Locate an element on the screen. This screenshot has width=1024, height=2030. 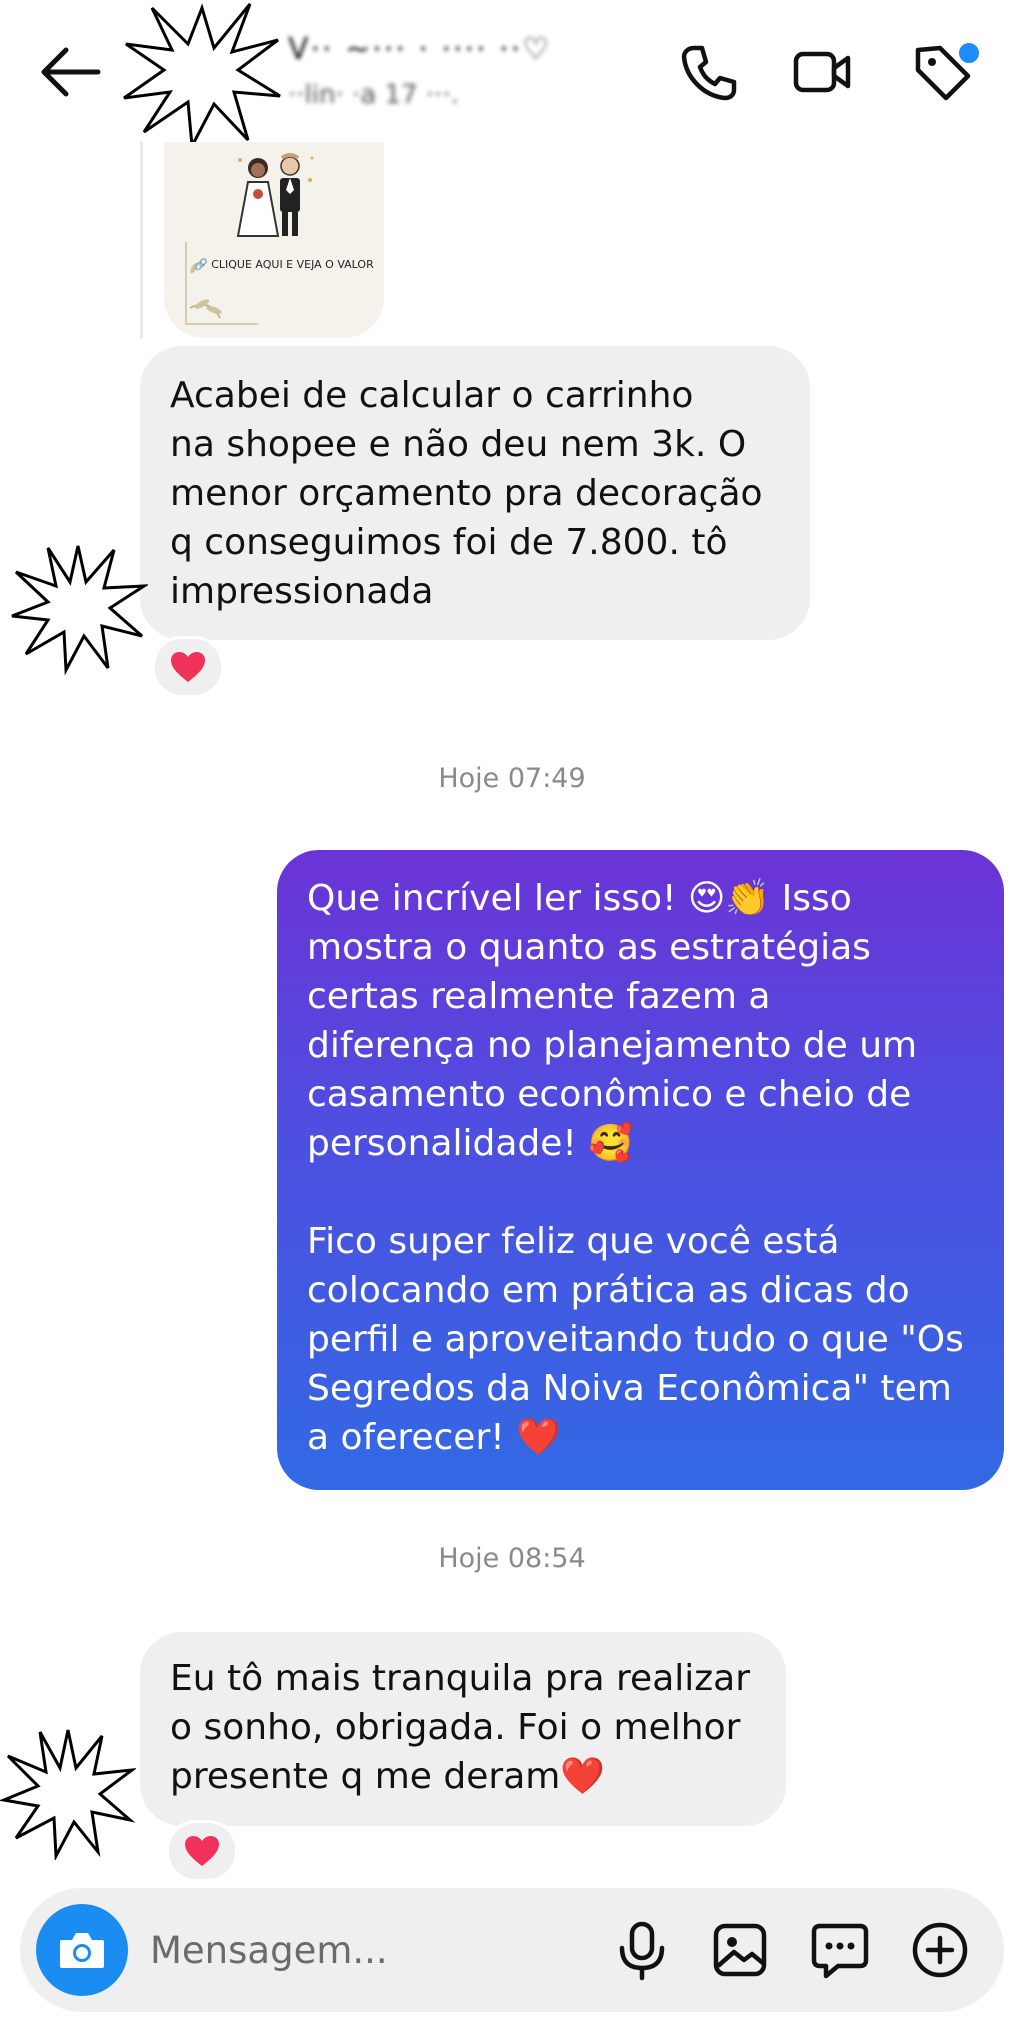
phone-call-icon is located at coordinates (708, 72).